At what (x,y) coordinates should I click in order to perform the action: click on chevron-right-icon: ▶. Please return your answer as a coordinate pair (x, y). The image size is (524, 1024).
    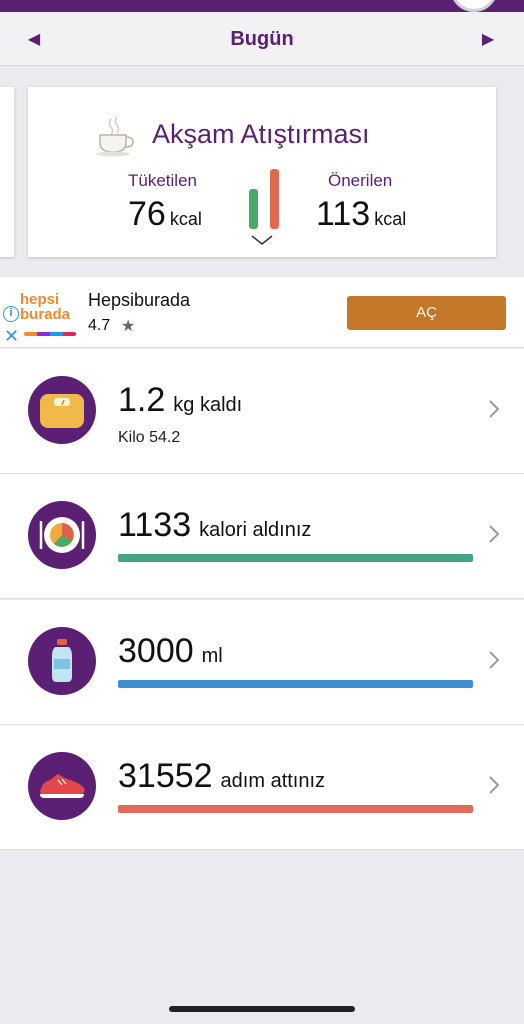
    Looking at the image, I should click on (488, 39).